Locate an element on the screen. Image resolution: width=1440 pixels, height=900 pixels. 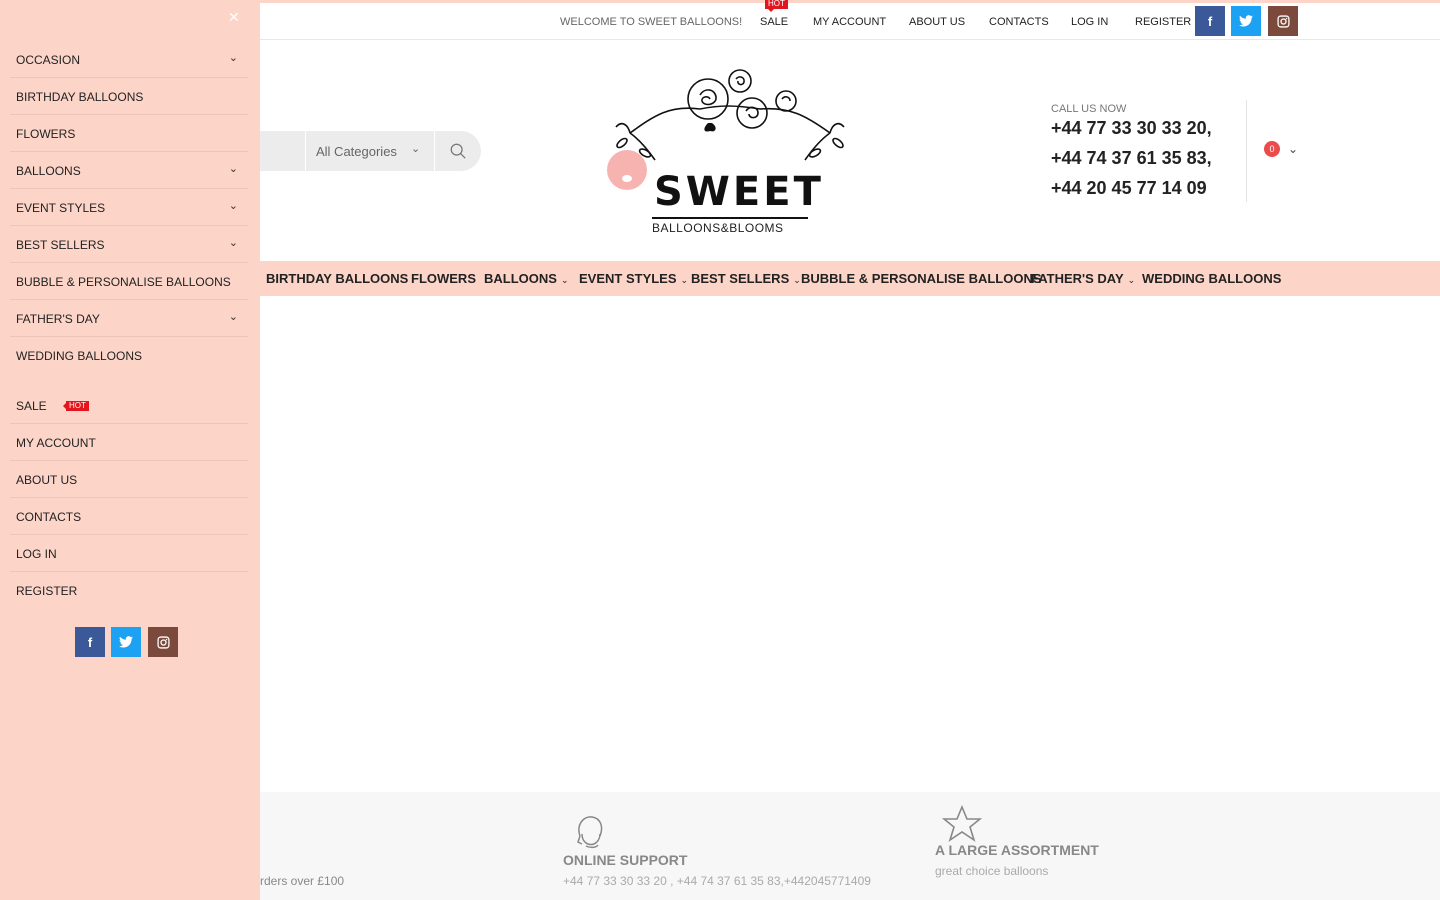
instagram-button is located at coordinates (1283, 21).